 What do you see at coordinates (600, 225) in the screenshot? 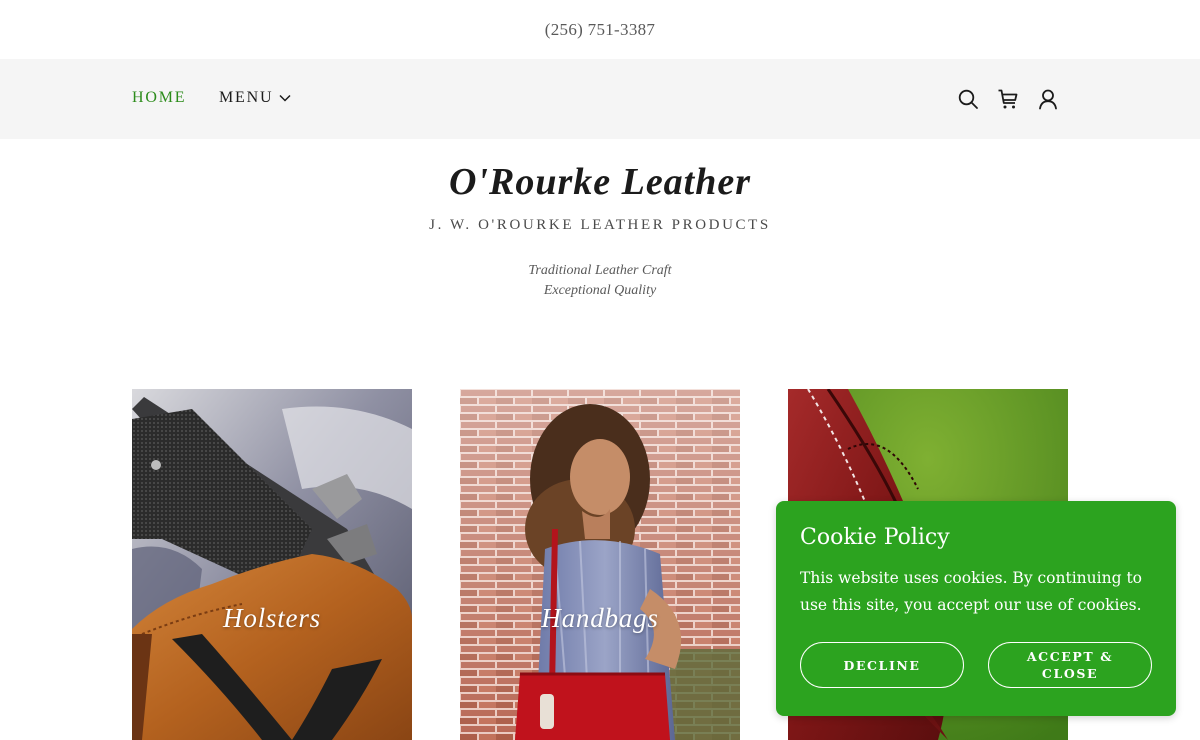
I see `site-tagline: J. W. O'ROURKE LEATHER PRODUCTS` at bounding box center [600, 225].